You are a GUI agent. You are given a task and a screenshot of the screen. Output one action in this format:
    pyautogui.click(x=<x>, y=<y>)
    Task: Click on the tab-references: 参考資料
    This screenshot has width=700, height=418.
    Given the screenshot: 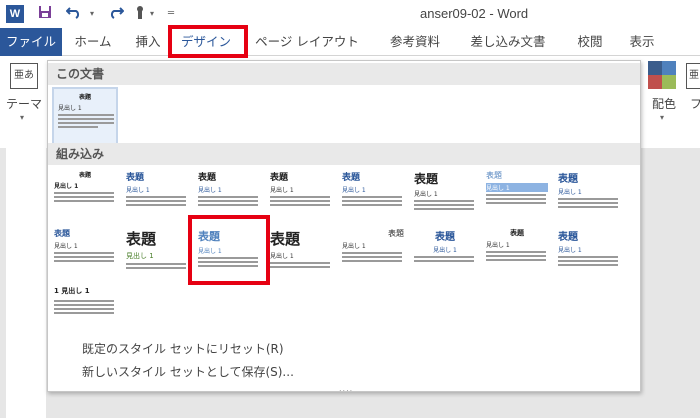 What is the action you would take?
    pyautogui.click(x=415, y=42)
    